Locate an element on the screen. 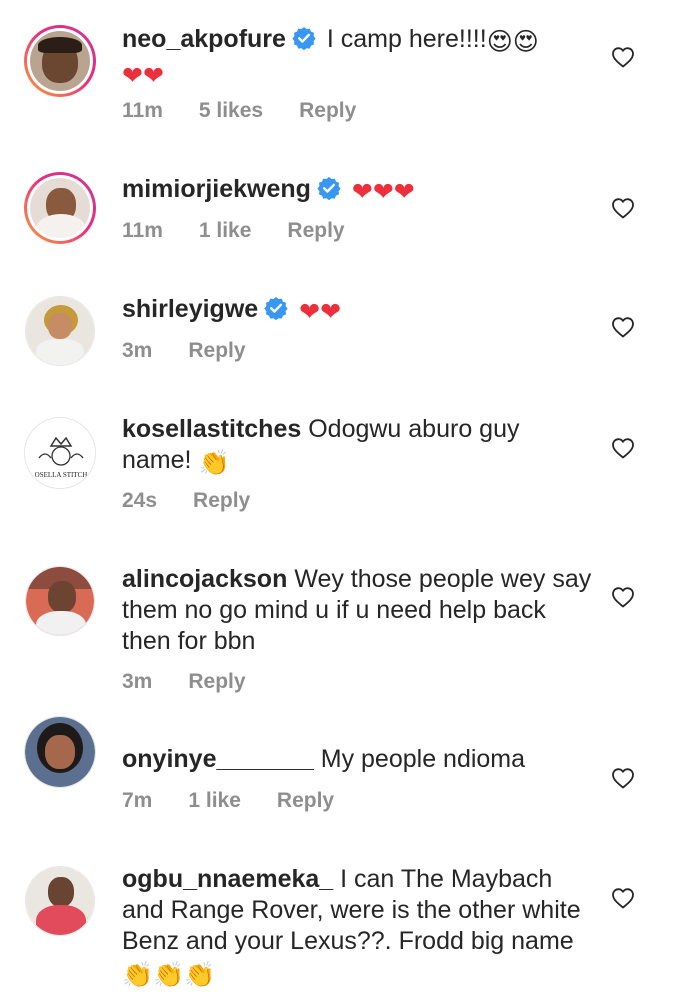  comment-meta: 7m 1 like Reply is located at coordinates (246, 801).